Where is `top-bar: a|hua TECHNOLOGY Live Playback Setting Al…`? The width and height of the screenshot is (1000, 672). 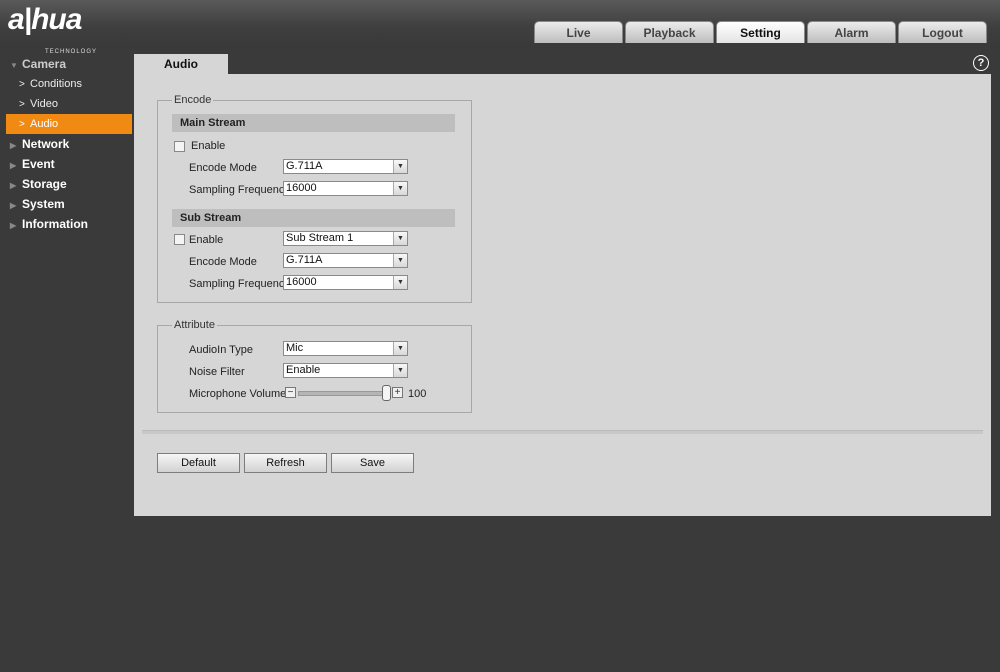
top-bar: a|hua TECHNOLOGY Live Playback Setting Al… is located at coordinates (500, 28).